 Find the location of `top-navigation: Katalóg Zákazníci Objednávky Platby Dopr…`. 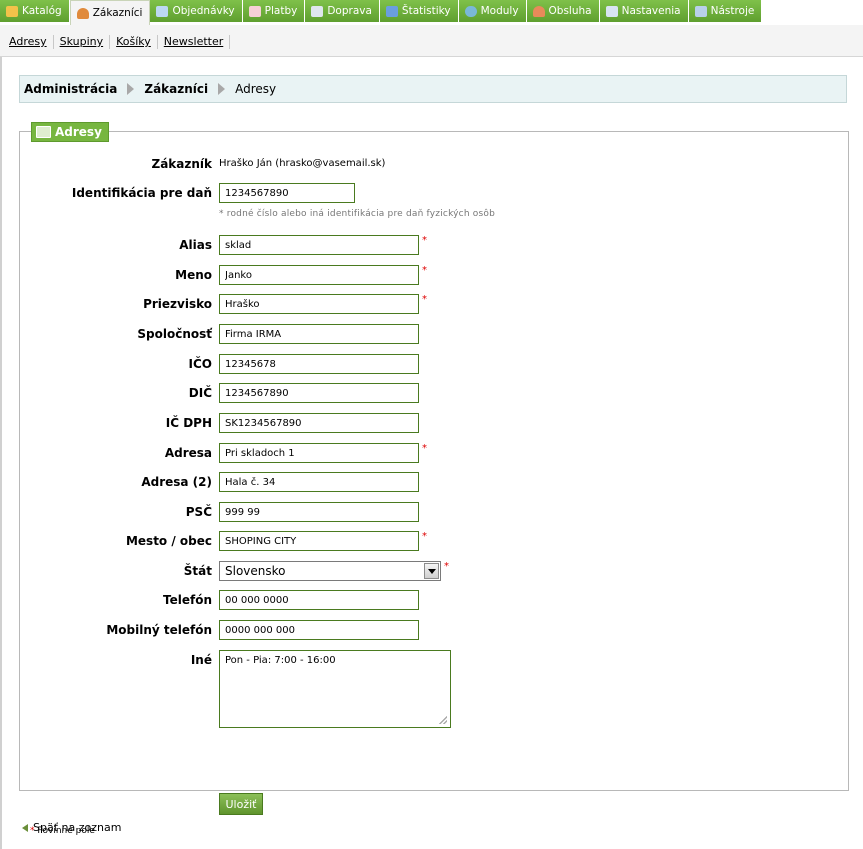

top-navigation: Katalóg Zákazníci Objednávky Platby Dopr… is located at coordinates (431, 12).